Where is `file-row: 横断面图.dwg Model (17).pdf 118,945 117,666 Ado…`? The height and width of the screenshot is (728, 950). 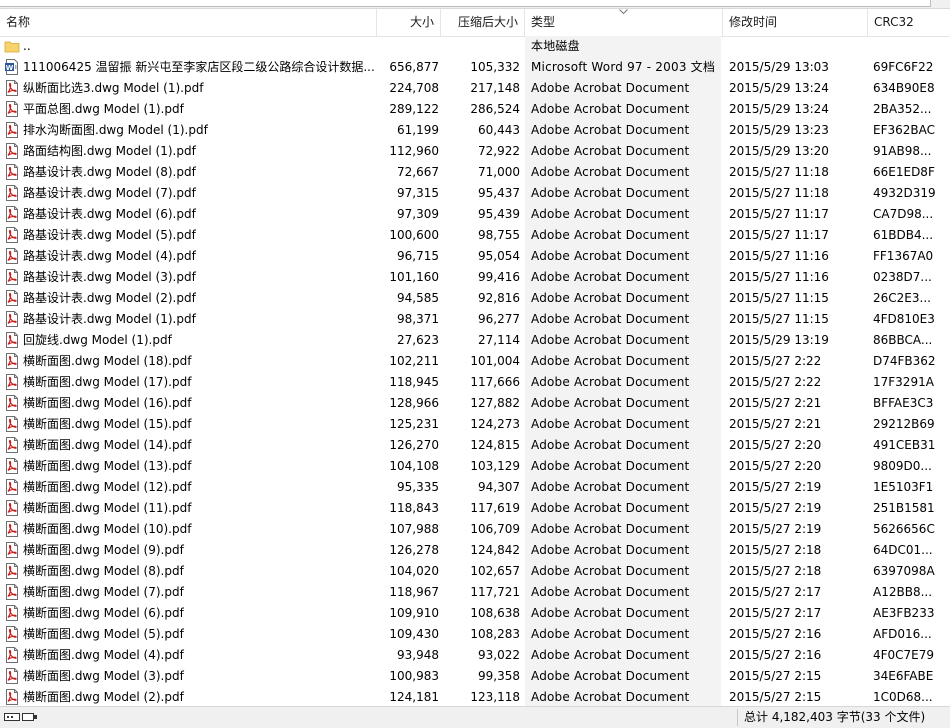 file-row: 横断面图.dwg Model (17).pdf 118,945 117,666 Ado… is located at coordinates (475, 382).